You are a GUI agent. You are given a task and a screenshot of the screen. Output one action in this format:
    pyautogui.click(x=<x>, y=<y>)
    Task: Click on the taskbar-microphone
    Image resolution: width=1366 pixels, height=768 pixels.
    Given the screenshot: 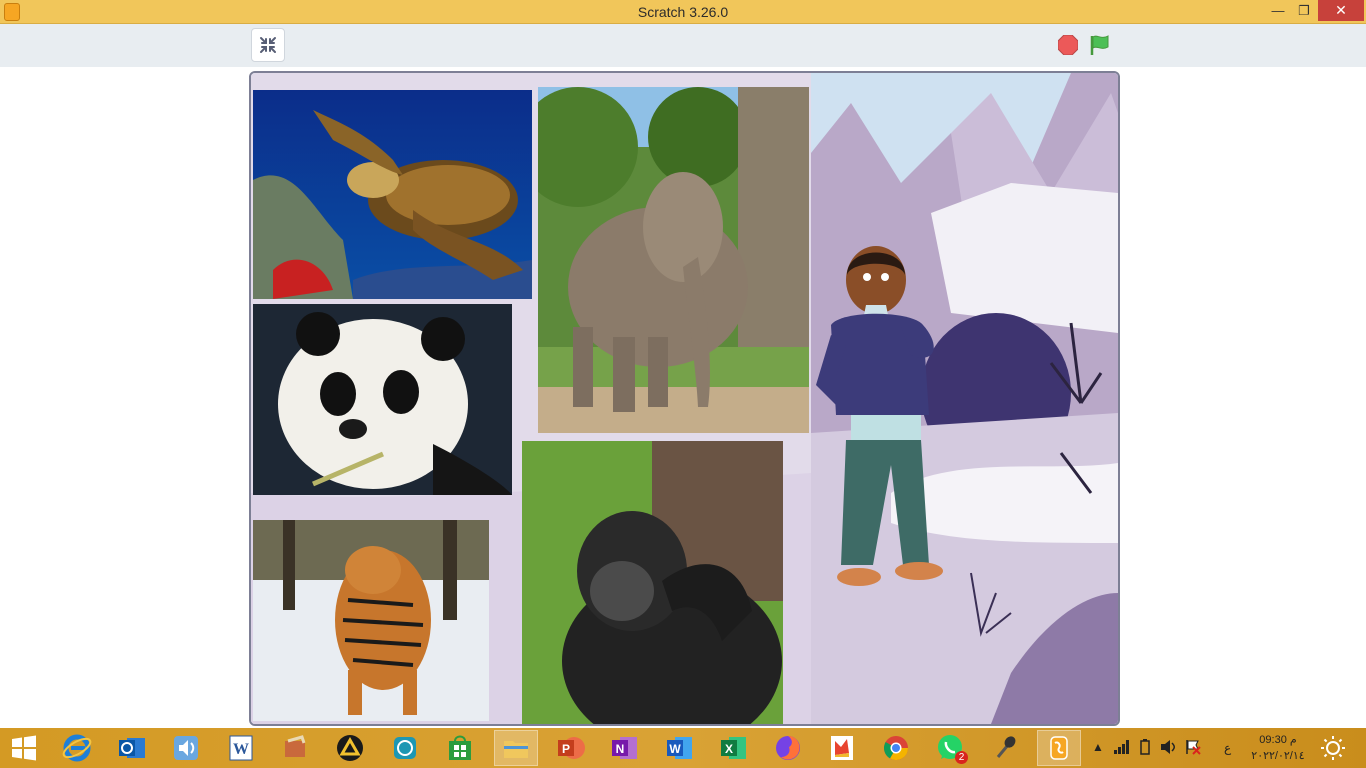 What is the action you would take?
    pyautogui.click(x=1005, y=748)
    